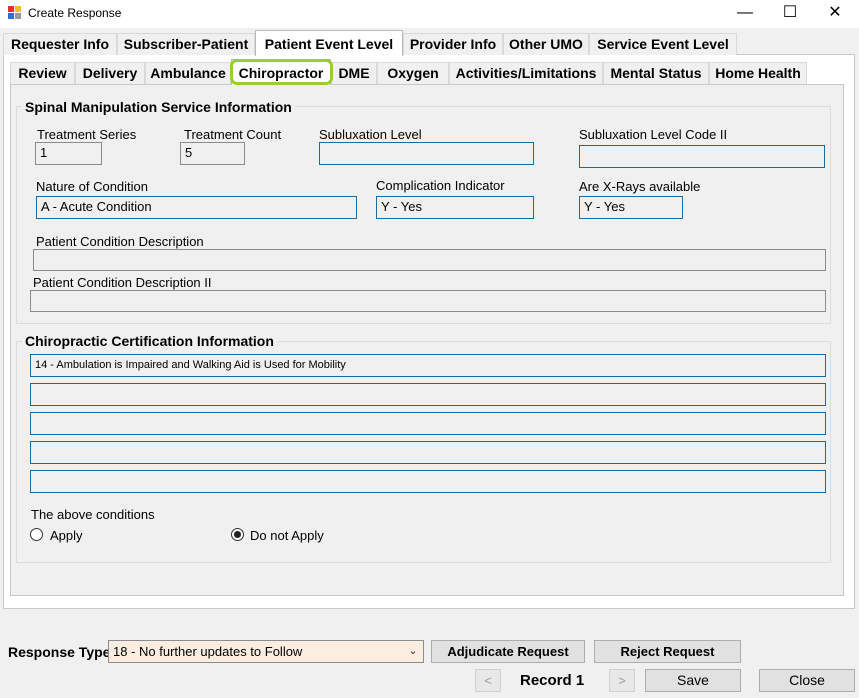 The height and width of the screenshot is (698, 859). I want to click on chevron-left-icon: <, so click(488, 680).